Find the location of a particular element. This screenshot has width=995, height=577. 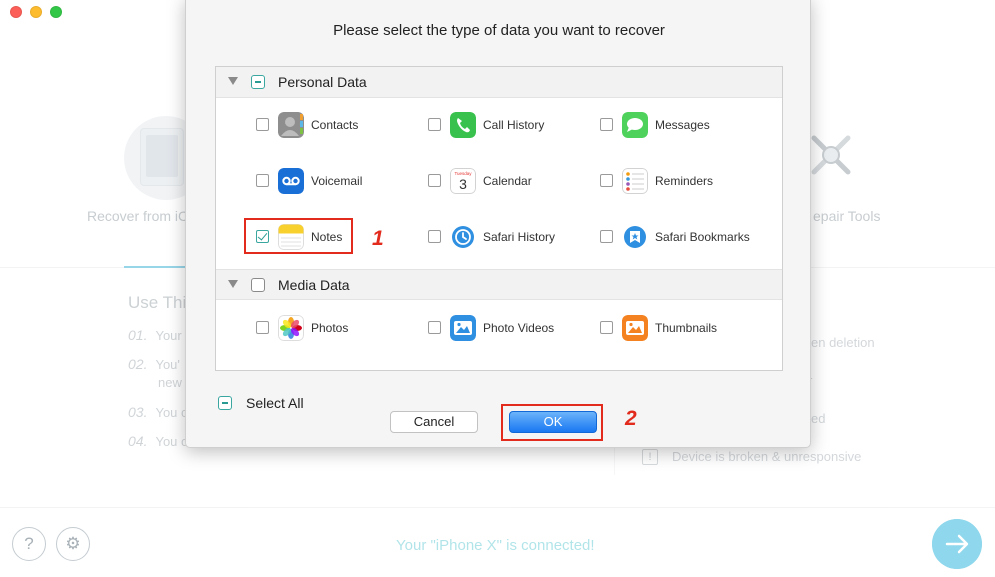

step-number: 03. is located at coordinates (138, 412).